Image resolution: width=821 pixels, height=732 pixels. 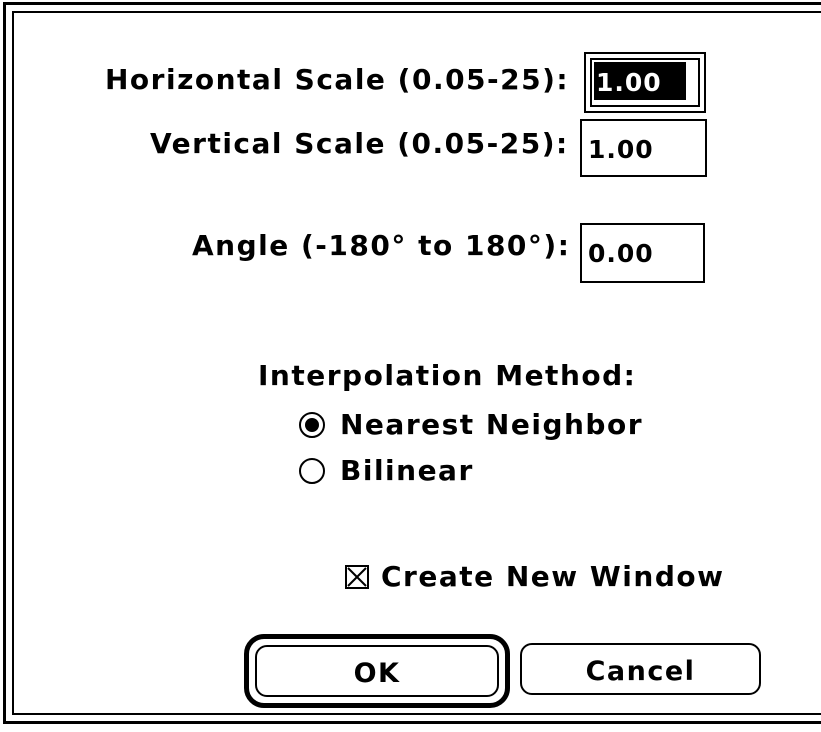 I want to click on ok-button-label: OK, so click(x=377, y=673).